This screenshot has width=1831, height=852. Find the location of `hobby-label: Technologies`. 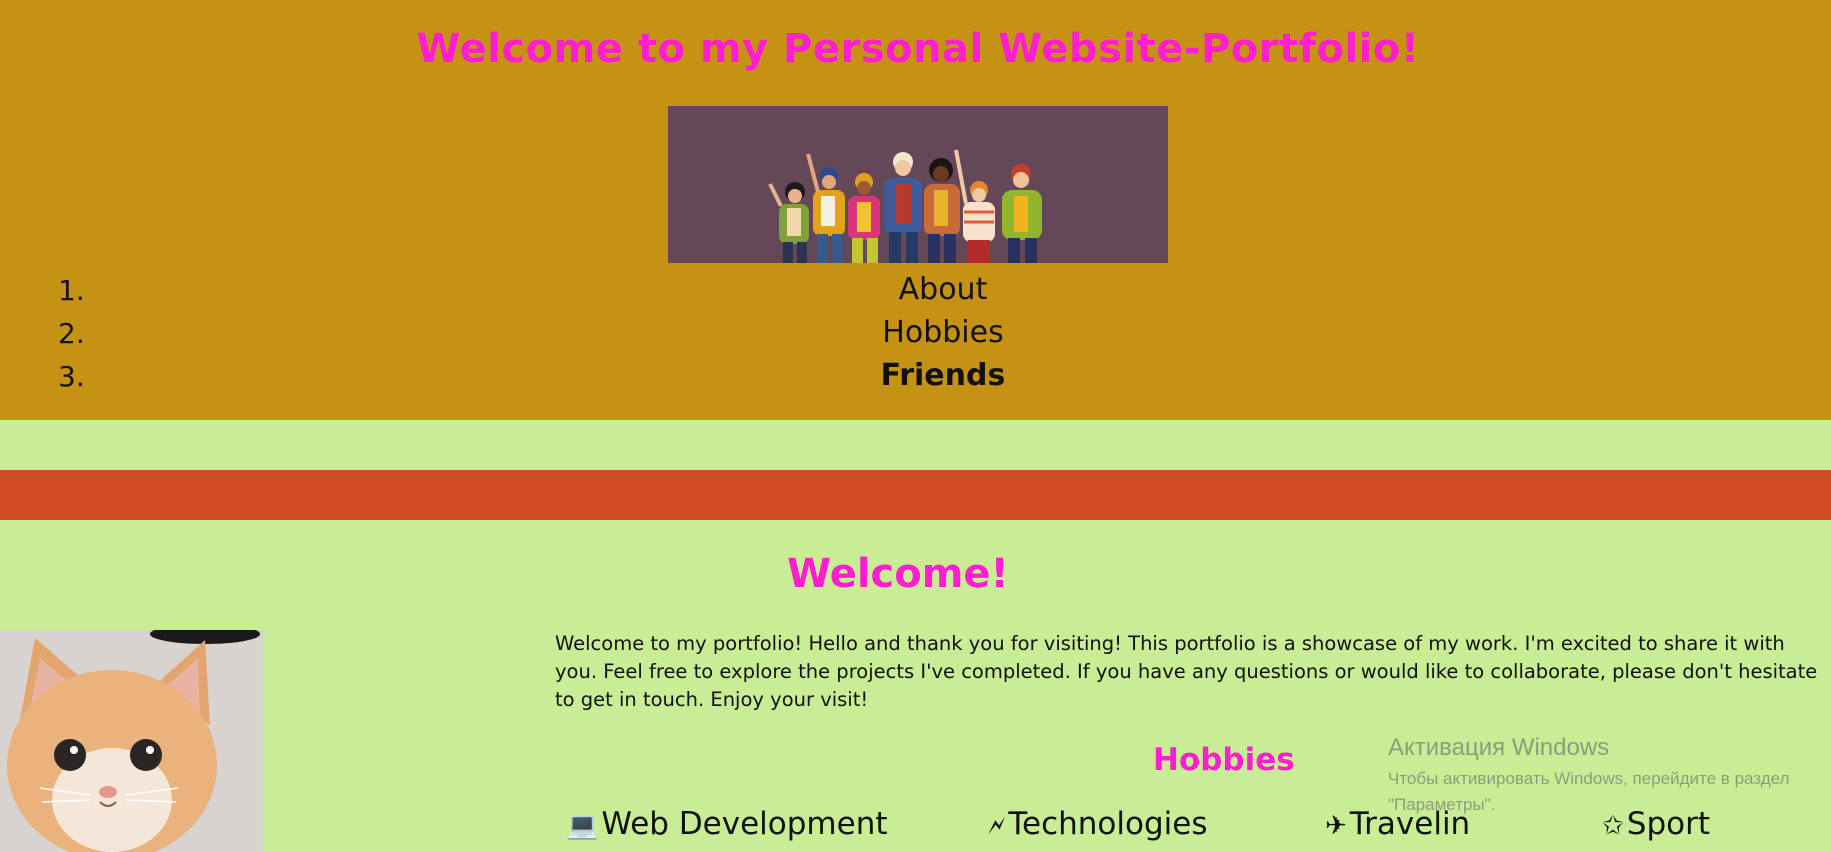

hobby-label: Technologies is located at coordinates (1108, 824).